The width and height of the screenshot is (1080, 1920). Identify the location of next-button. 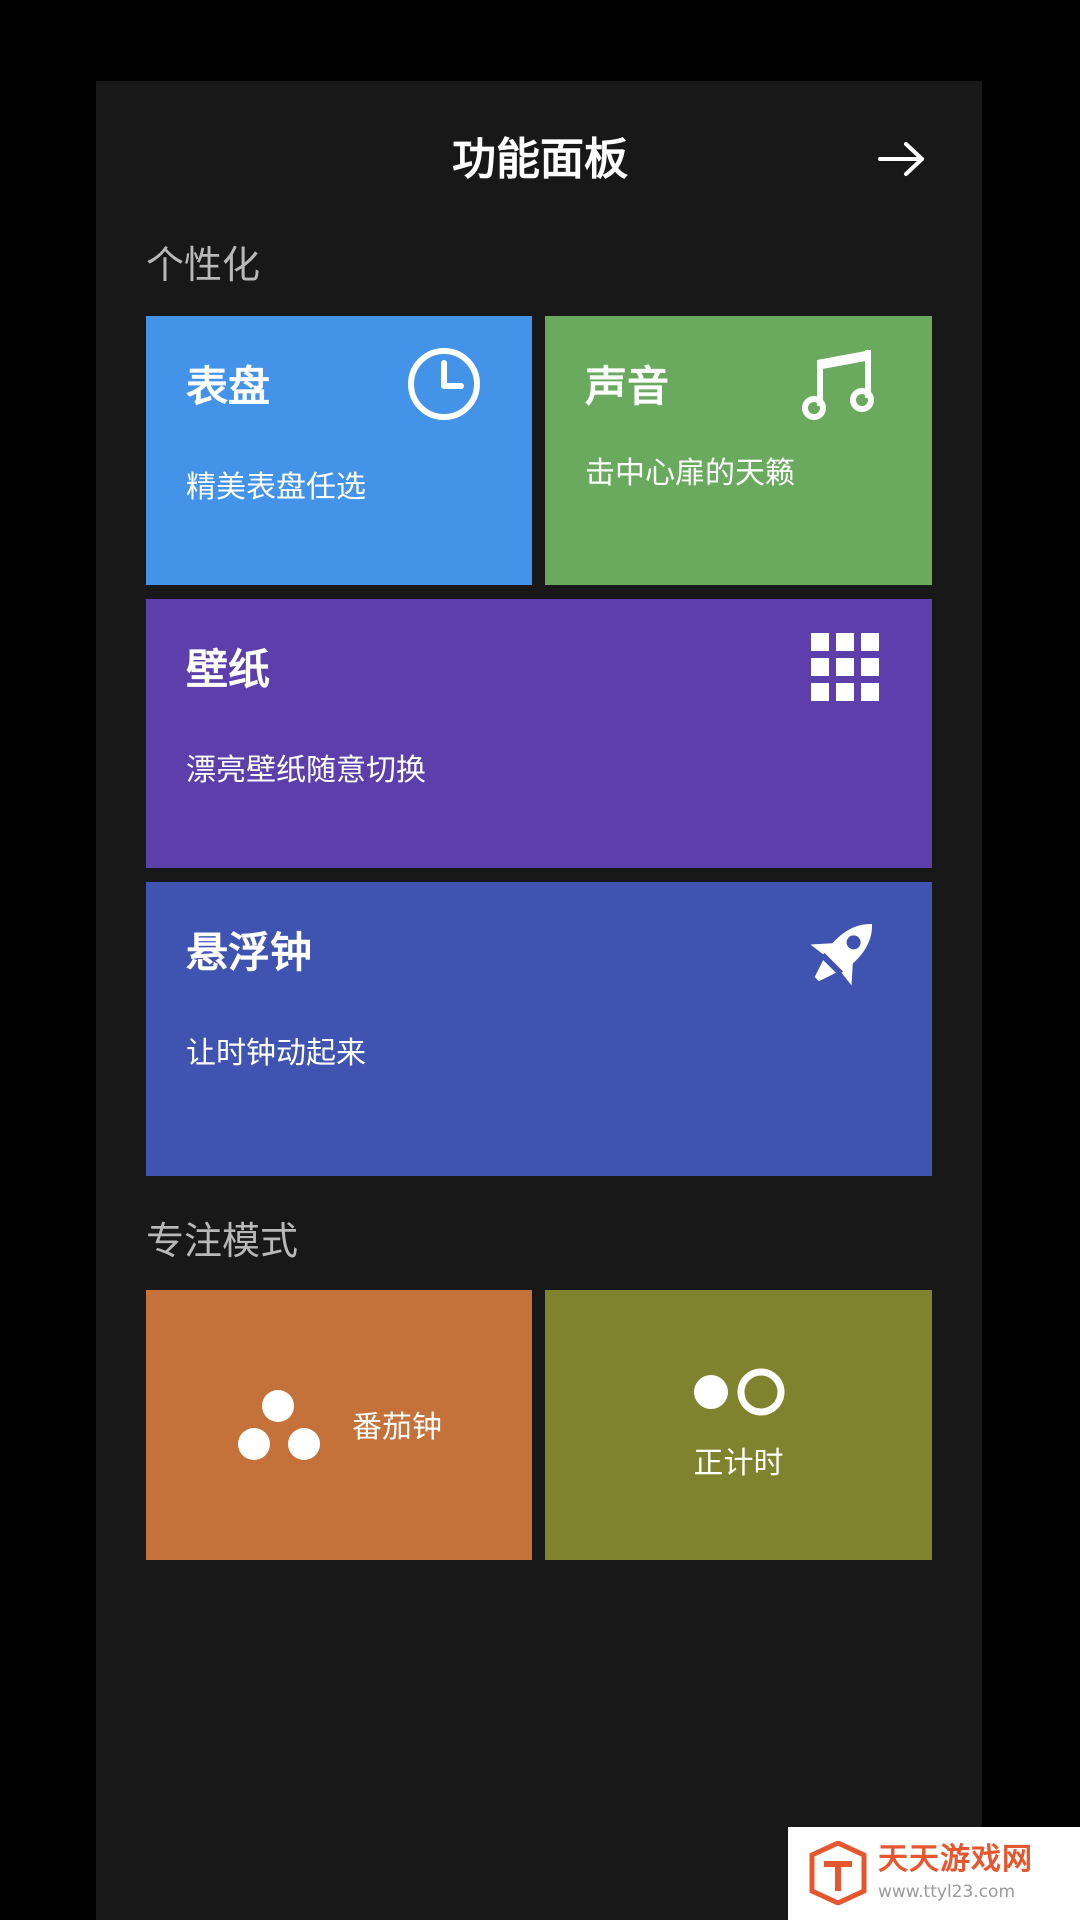
(902, 159).